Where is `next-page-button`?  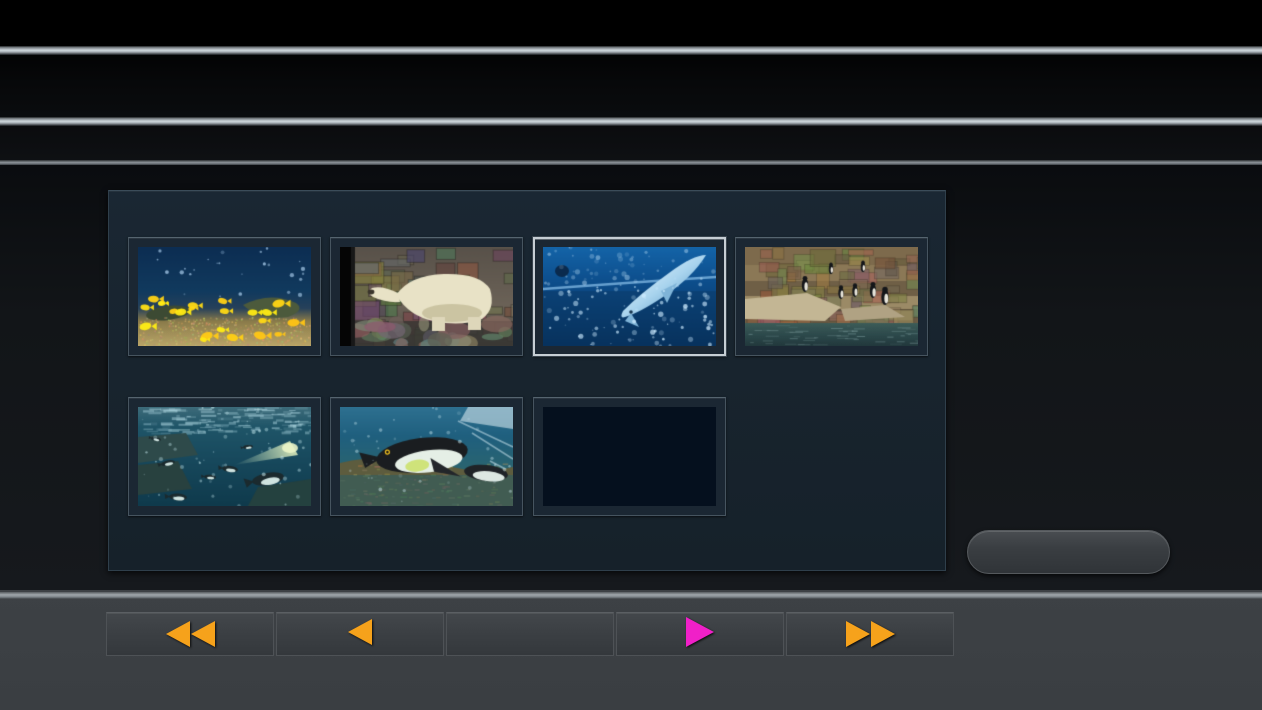
next-page-button is located at coordinates (700, 634).